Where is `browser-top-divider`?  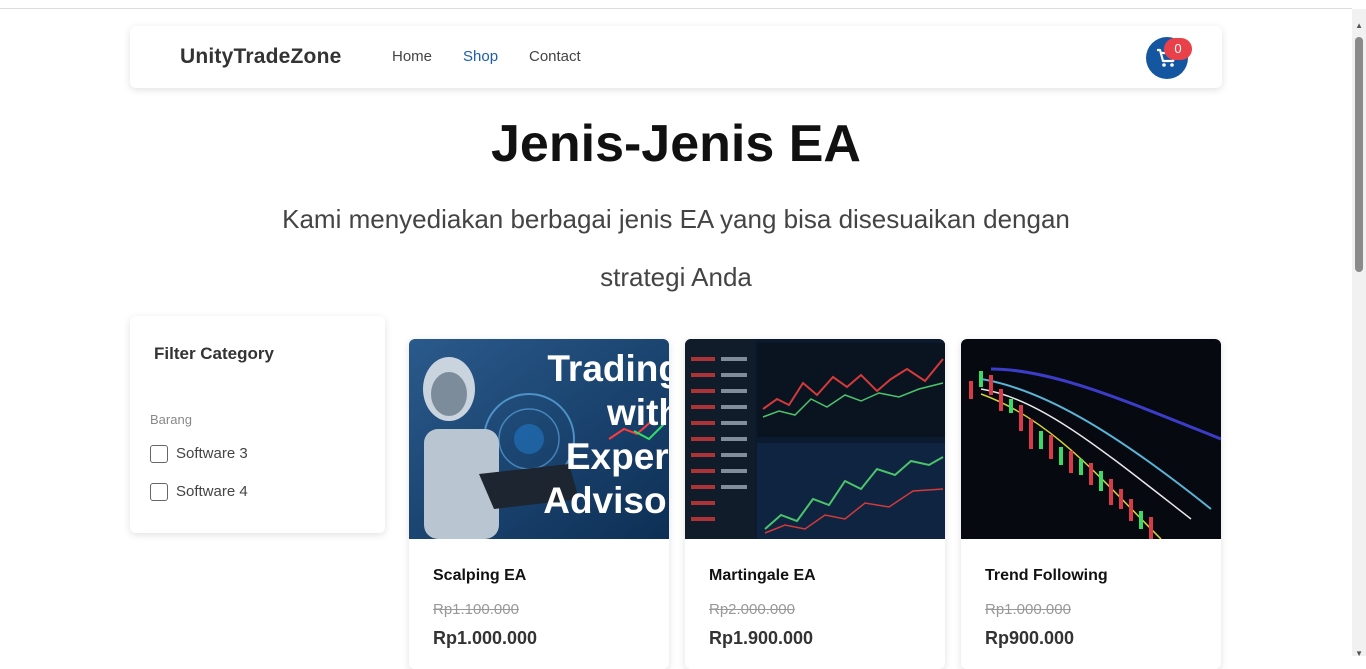
browser-top-divider is located at coordinates (676, 8).